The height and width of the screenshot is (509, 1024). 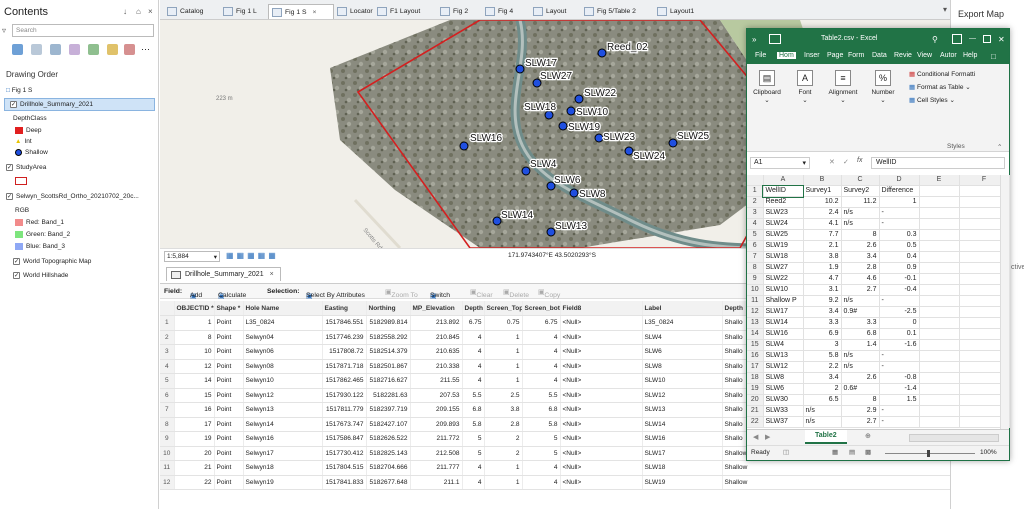 I want to click on layer-world-topographic: ✓ World Topographic Map, so click(x=52, y=261).